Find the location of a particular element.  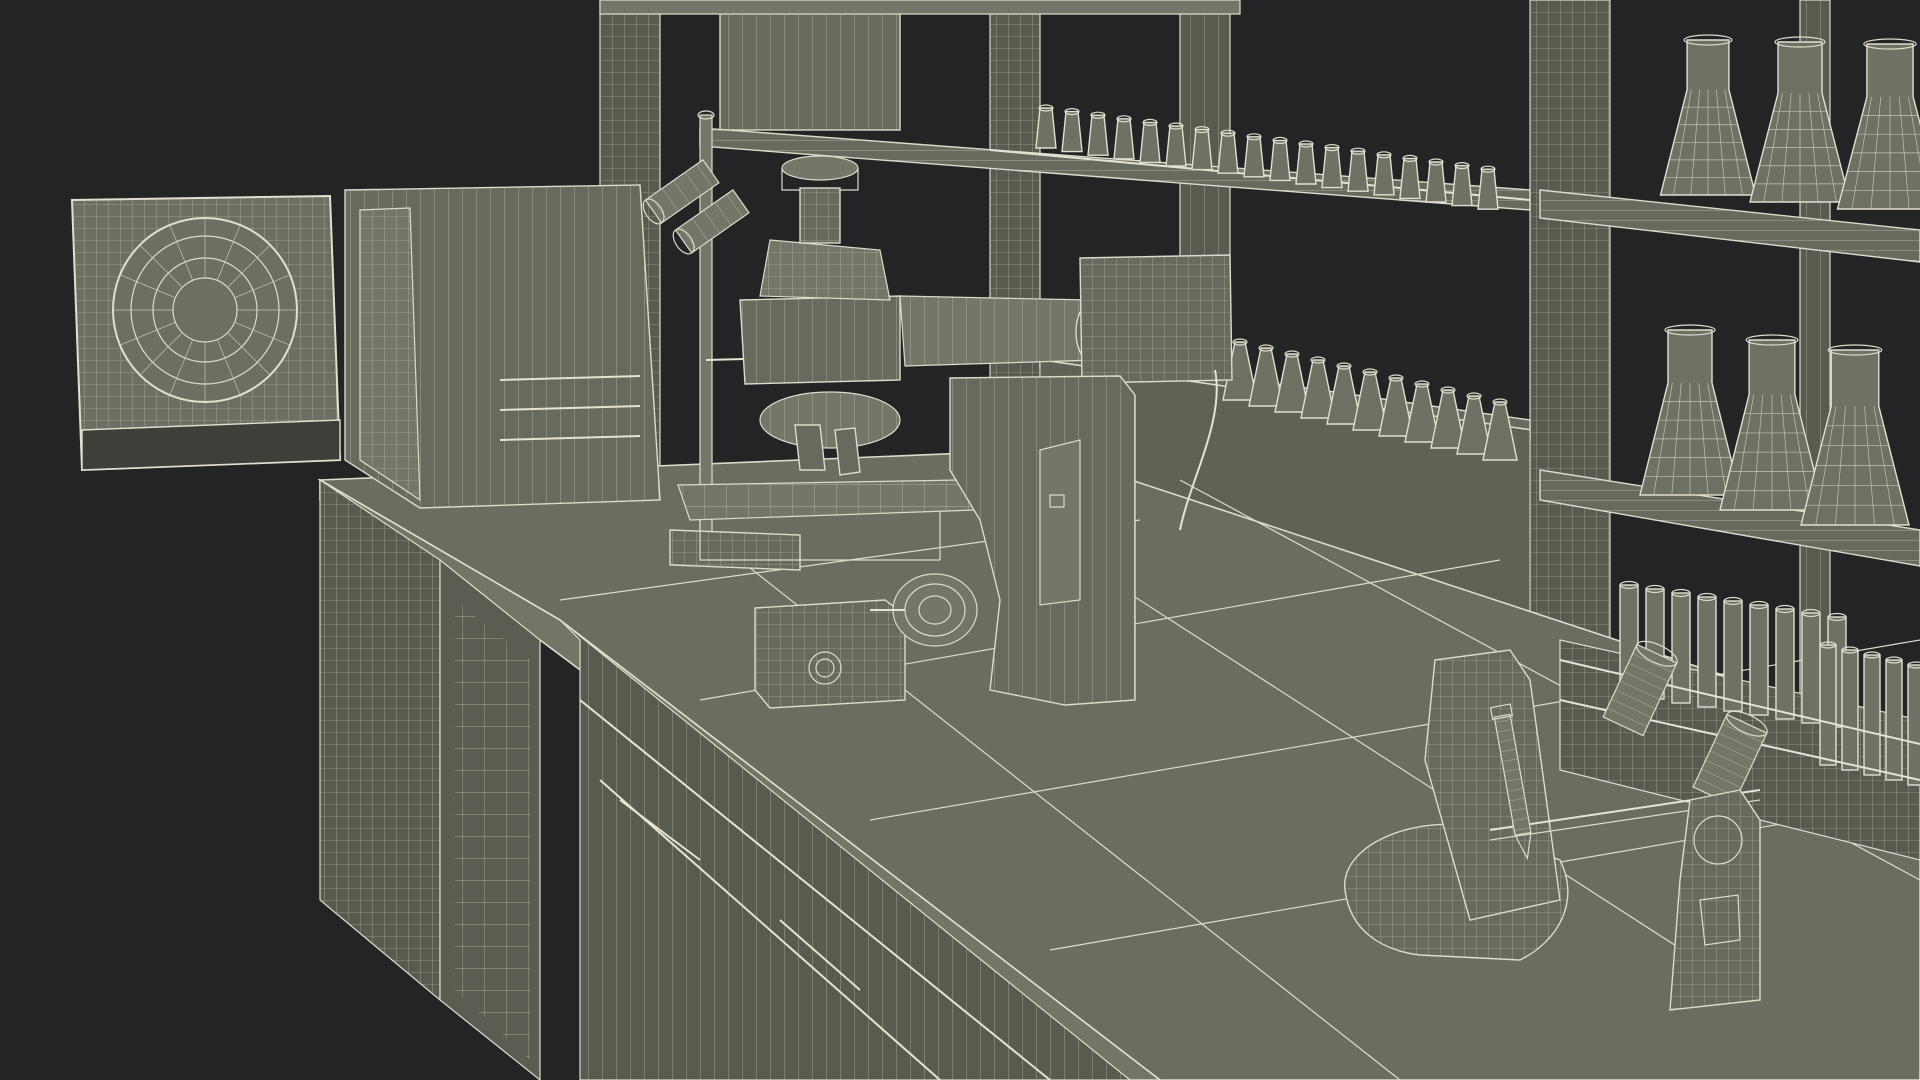

erlenmeyer-flasks-bottom is located at coordinates (1774, 425).